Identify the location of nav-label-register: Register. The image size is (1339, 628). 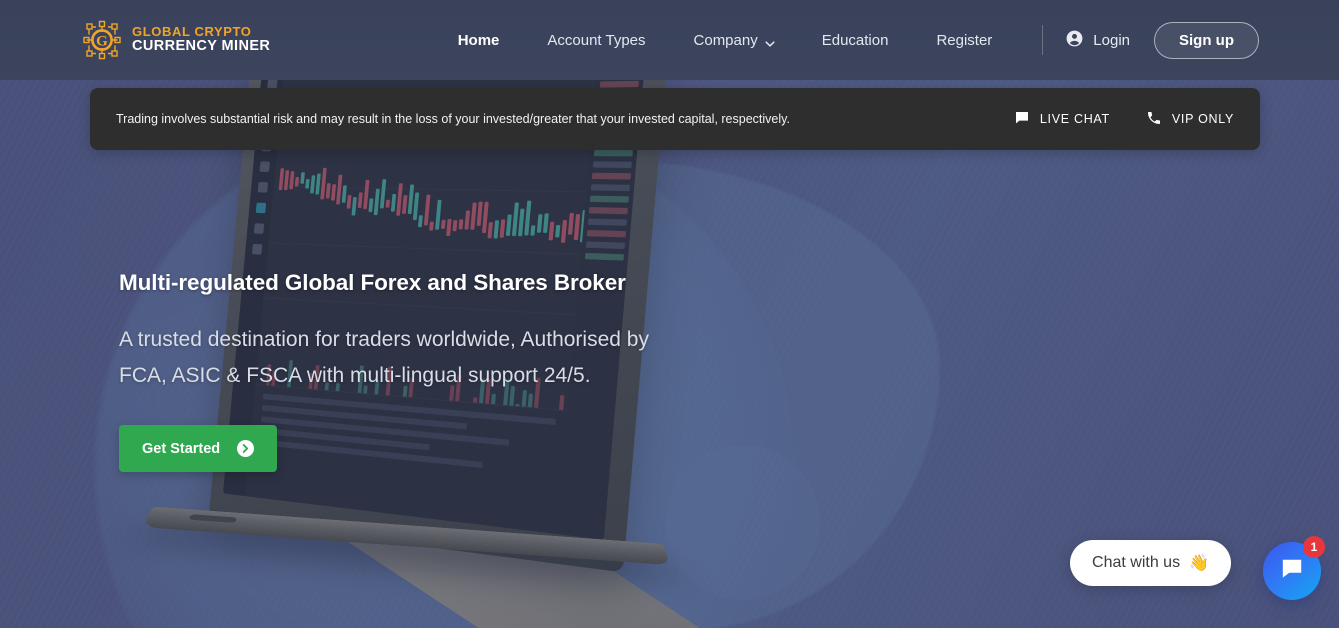
(964, 40).